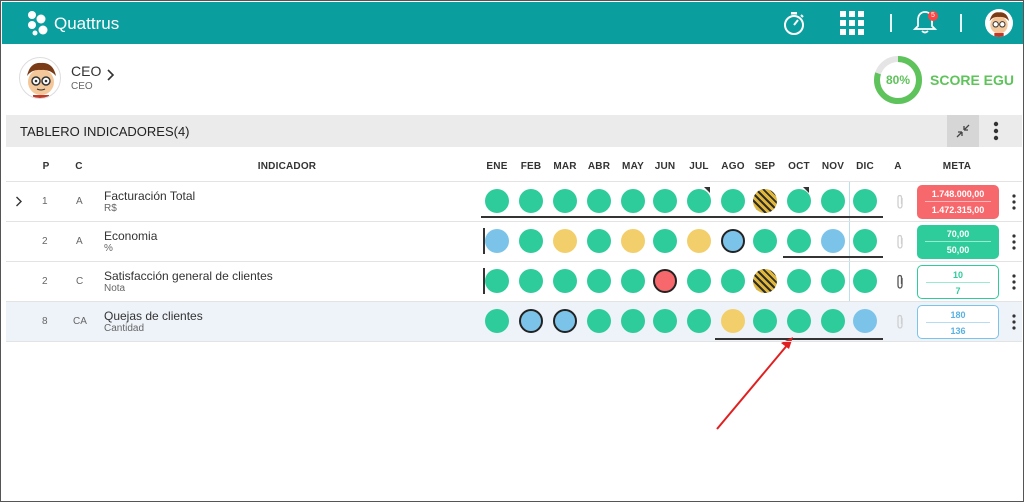 The width and height of the screenshot is (1024, 502). What do you see at coordinates (287, 166) in the screenshot?
I see `column-header-indicator: INDICADOR` at bounding box center [287, 166].